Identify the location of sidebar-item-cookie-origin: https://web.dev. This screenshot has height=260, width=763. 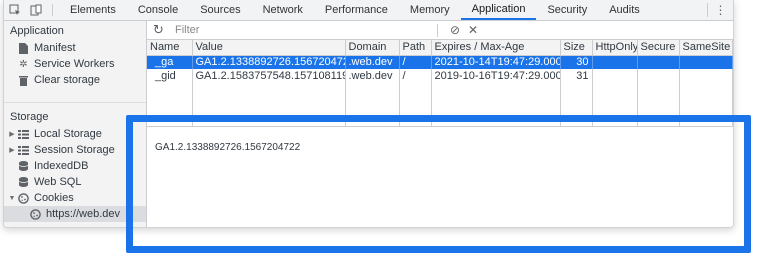
(75, 214).